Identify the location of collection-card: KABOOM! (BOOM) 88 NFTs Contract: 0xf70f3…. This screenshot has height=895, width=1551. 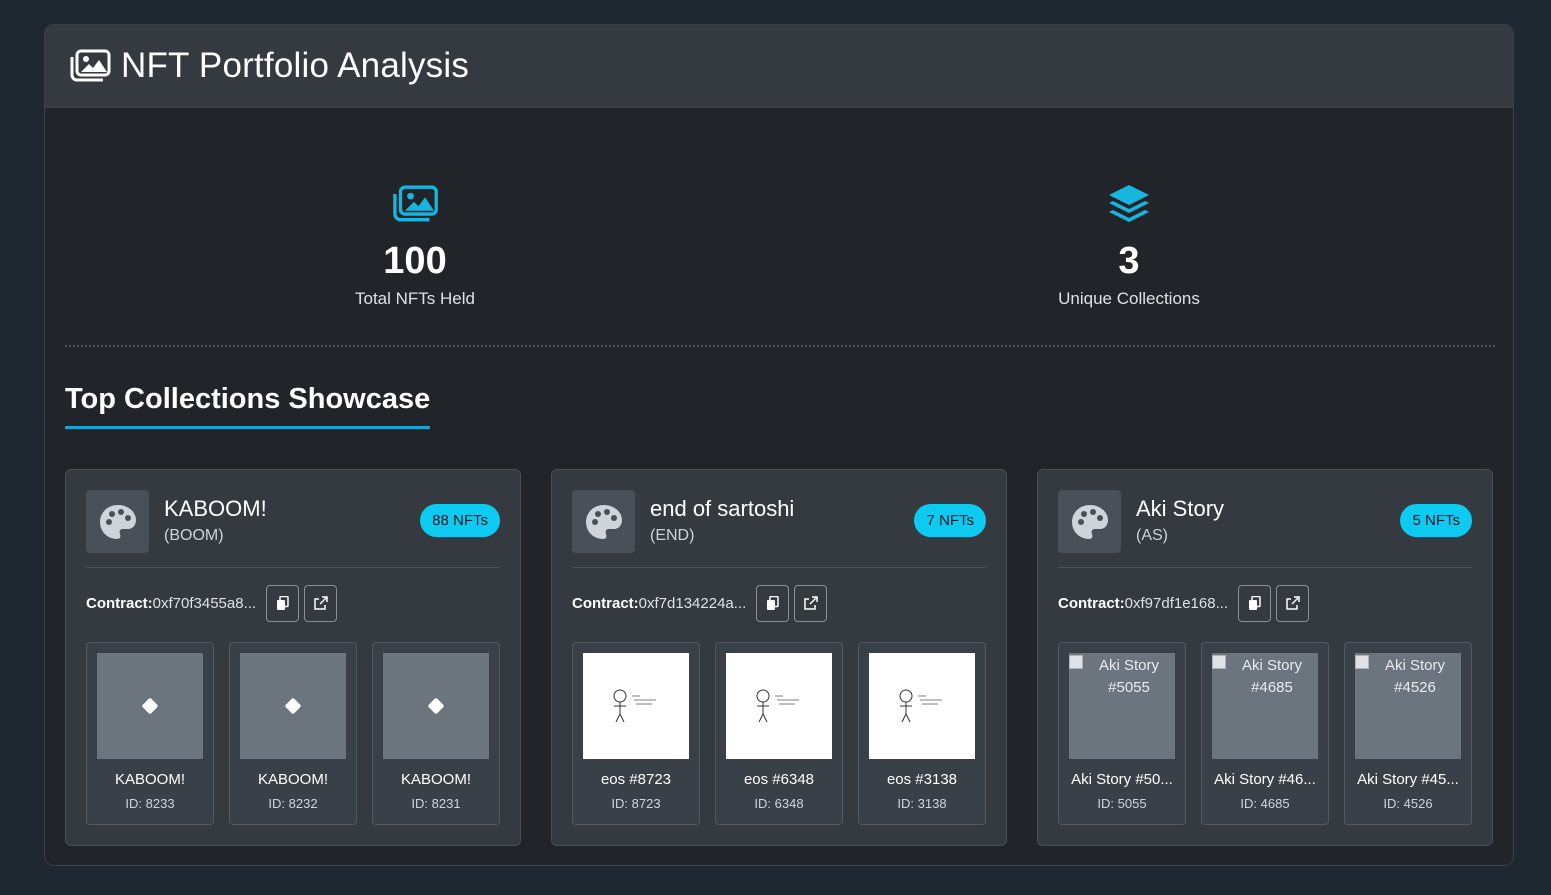
(293, 657).